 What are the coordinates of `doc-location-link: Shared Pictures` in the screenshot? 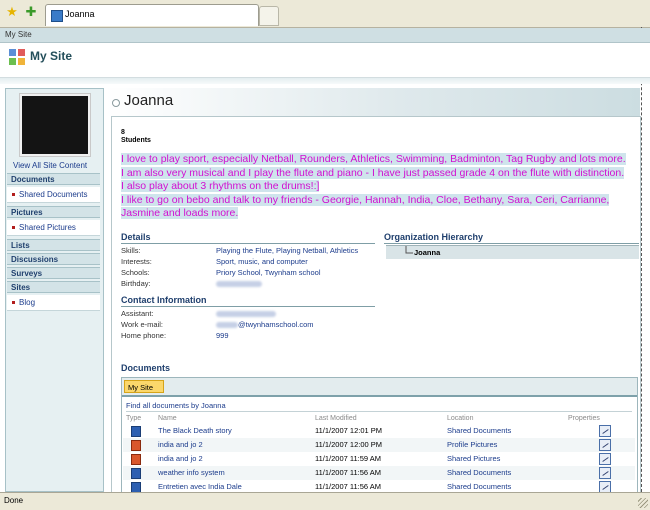 It's located at (473, 458).